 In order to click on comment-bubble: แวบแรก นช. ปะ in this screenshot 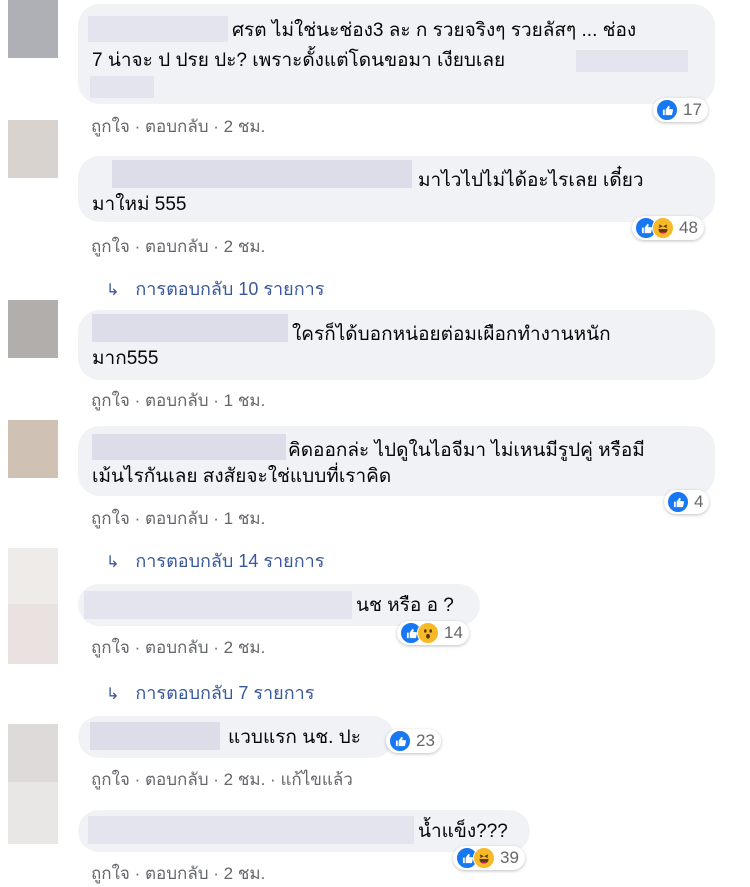, I will do `click(236, 737)`.